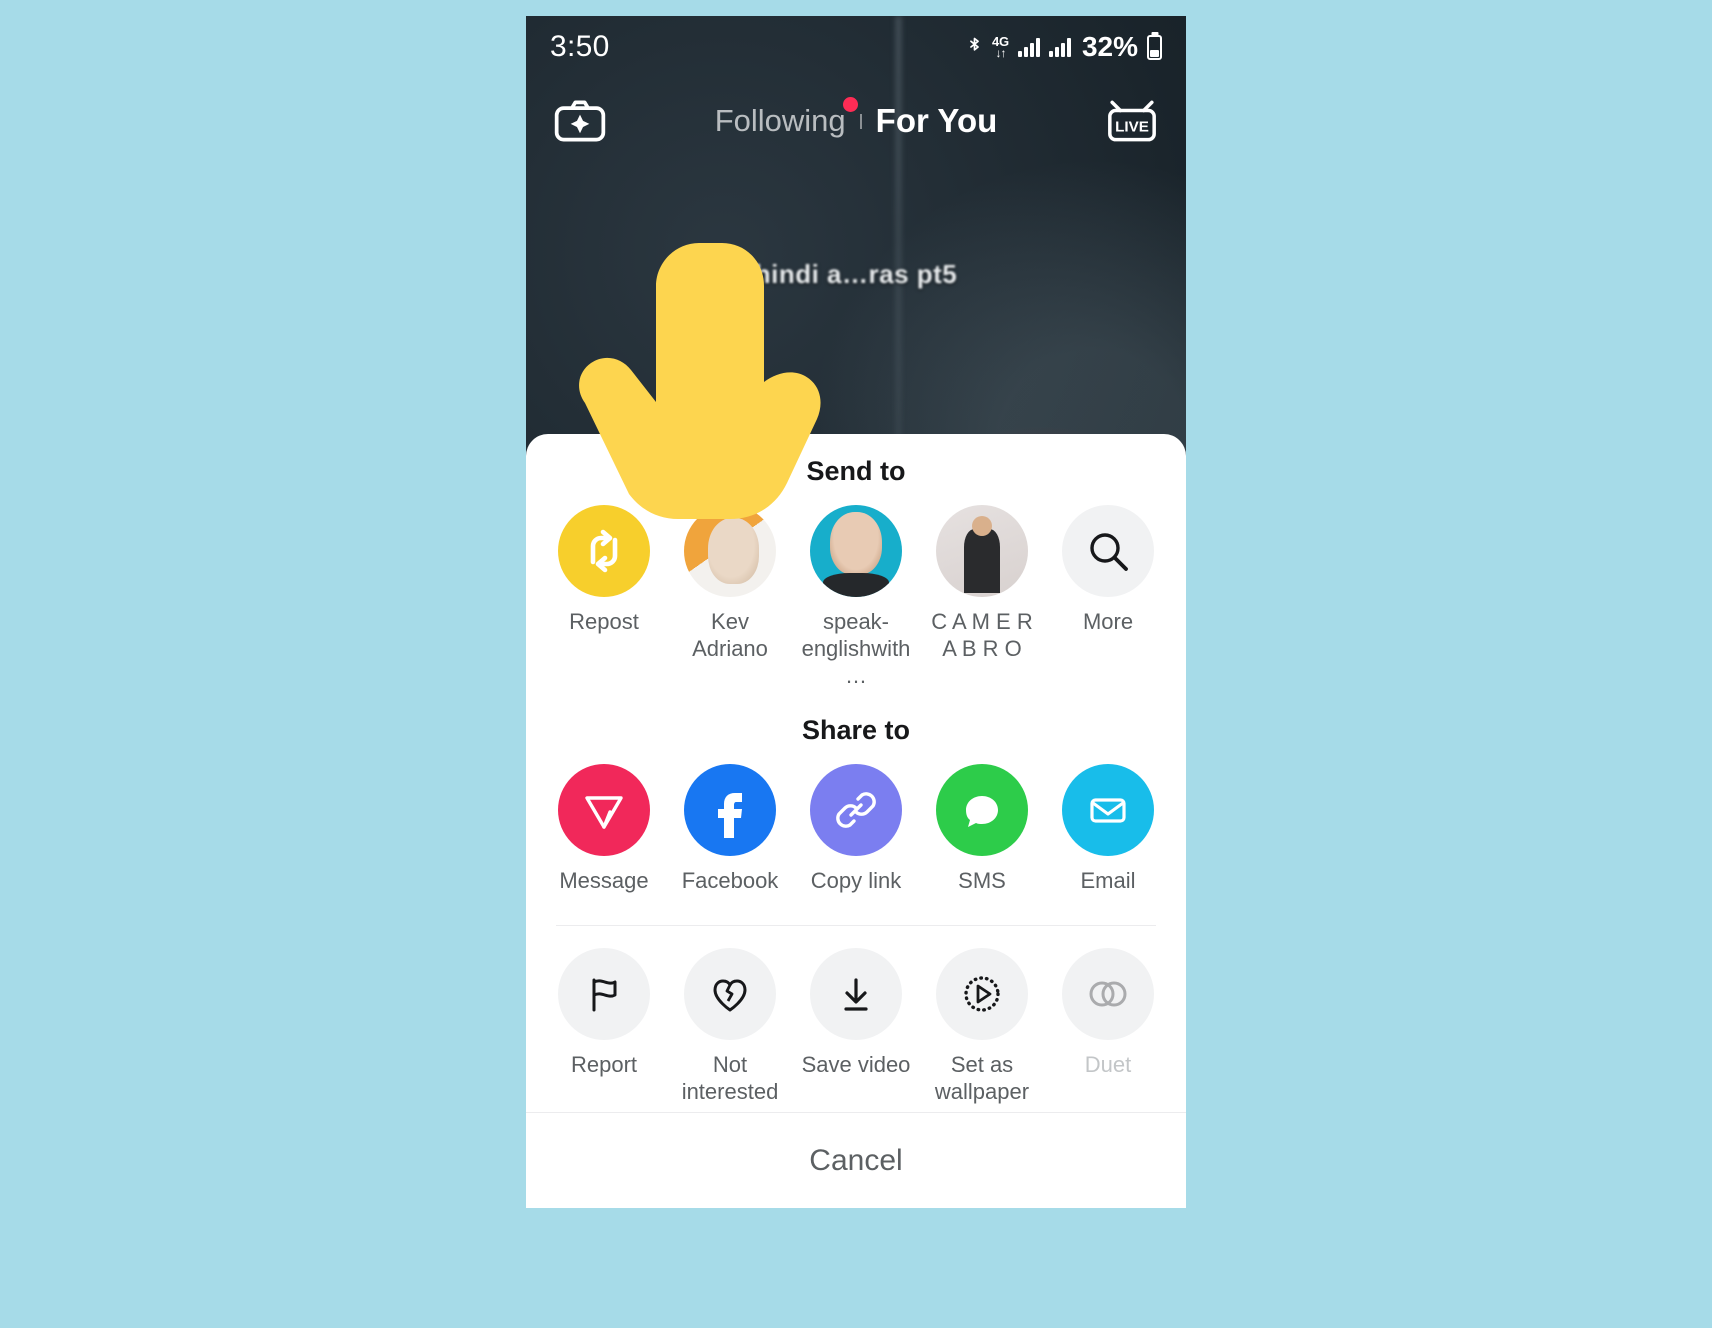 The image size is (1712, 1328). I want to click on following-notification-dot, so click(850, 104).